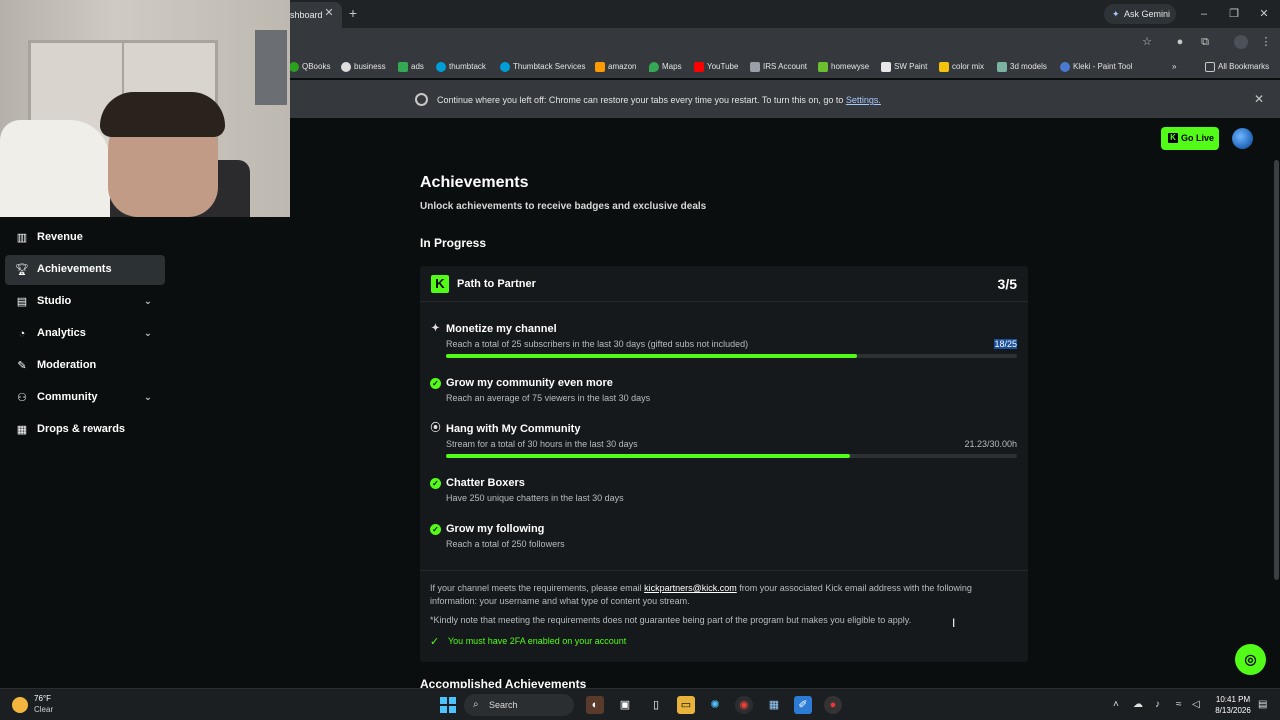 Image resolution: width=1280 pixels, height=720 pixels. I want to click on calculator-icon: ▦, so click(774, 705).